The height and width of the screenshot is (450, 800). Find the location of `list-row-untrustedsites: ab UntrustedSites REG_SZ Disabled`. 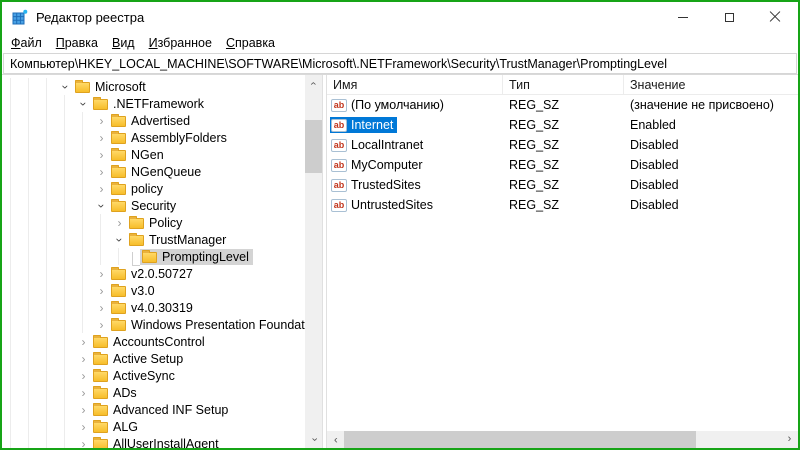

list-row-untrustedsites: ab UntrustedSites REG_SZ Disabled is located at coordinates (562, 205).